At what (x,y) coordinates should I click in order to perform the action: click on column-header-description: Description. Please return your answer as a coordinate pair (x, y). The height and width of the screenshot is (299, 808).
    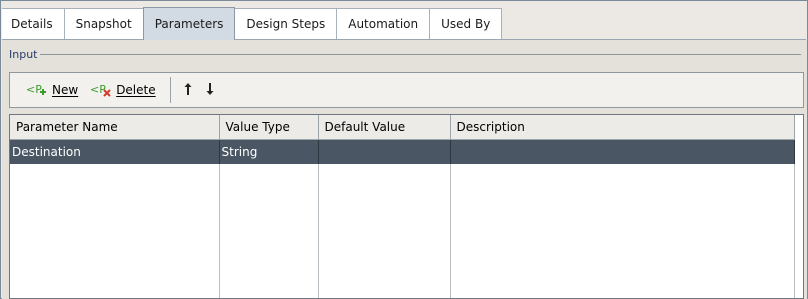
    Looking at the image, I should click on (622, 127).